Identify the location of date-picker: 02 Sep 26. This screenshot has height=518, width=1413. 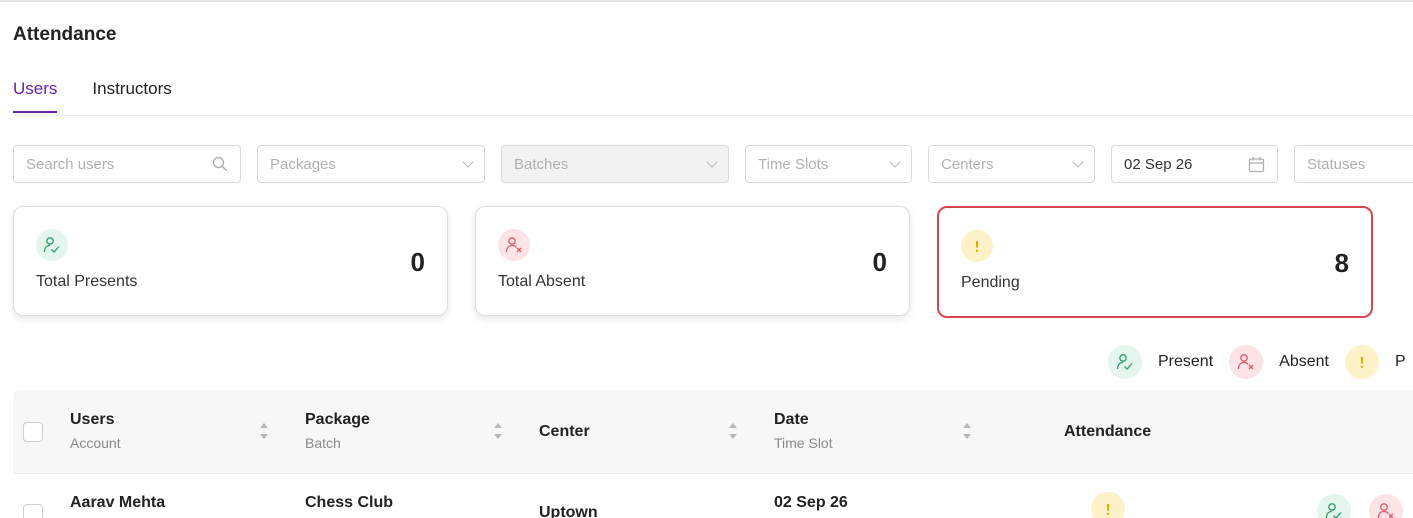
(1194, 164).